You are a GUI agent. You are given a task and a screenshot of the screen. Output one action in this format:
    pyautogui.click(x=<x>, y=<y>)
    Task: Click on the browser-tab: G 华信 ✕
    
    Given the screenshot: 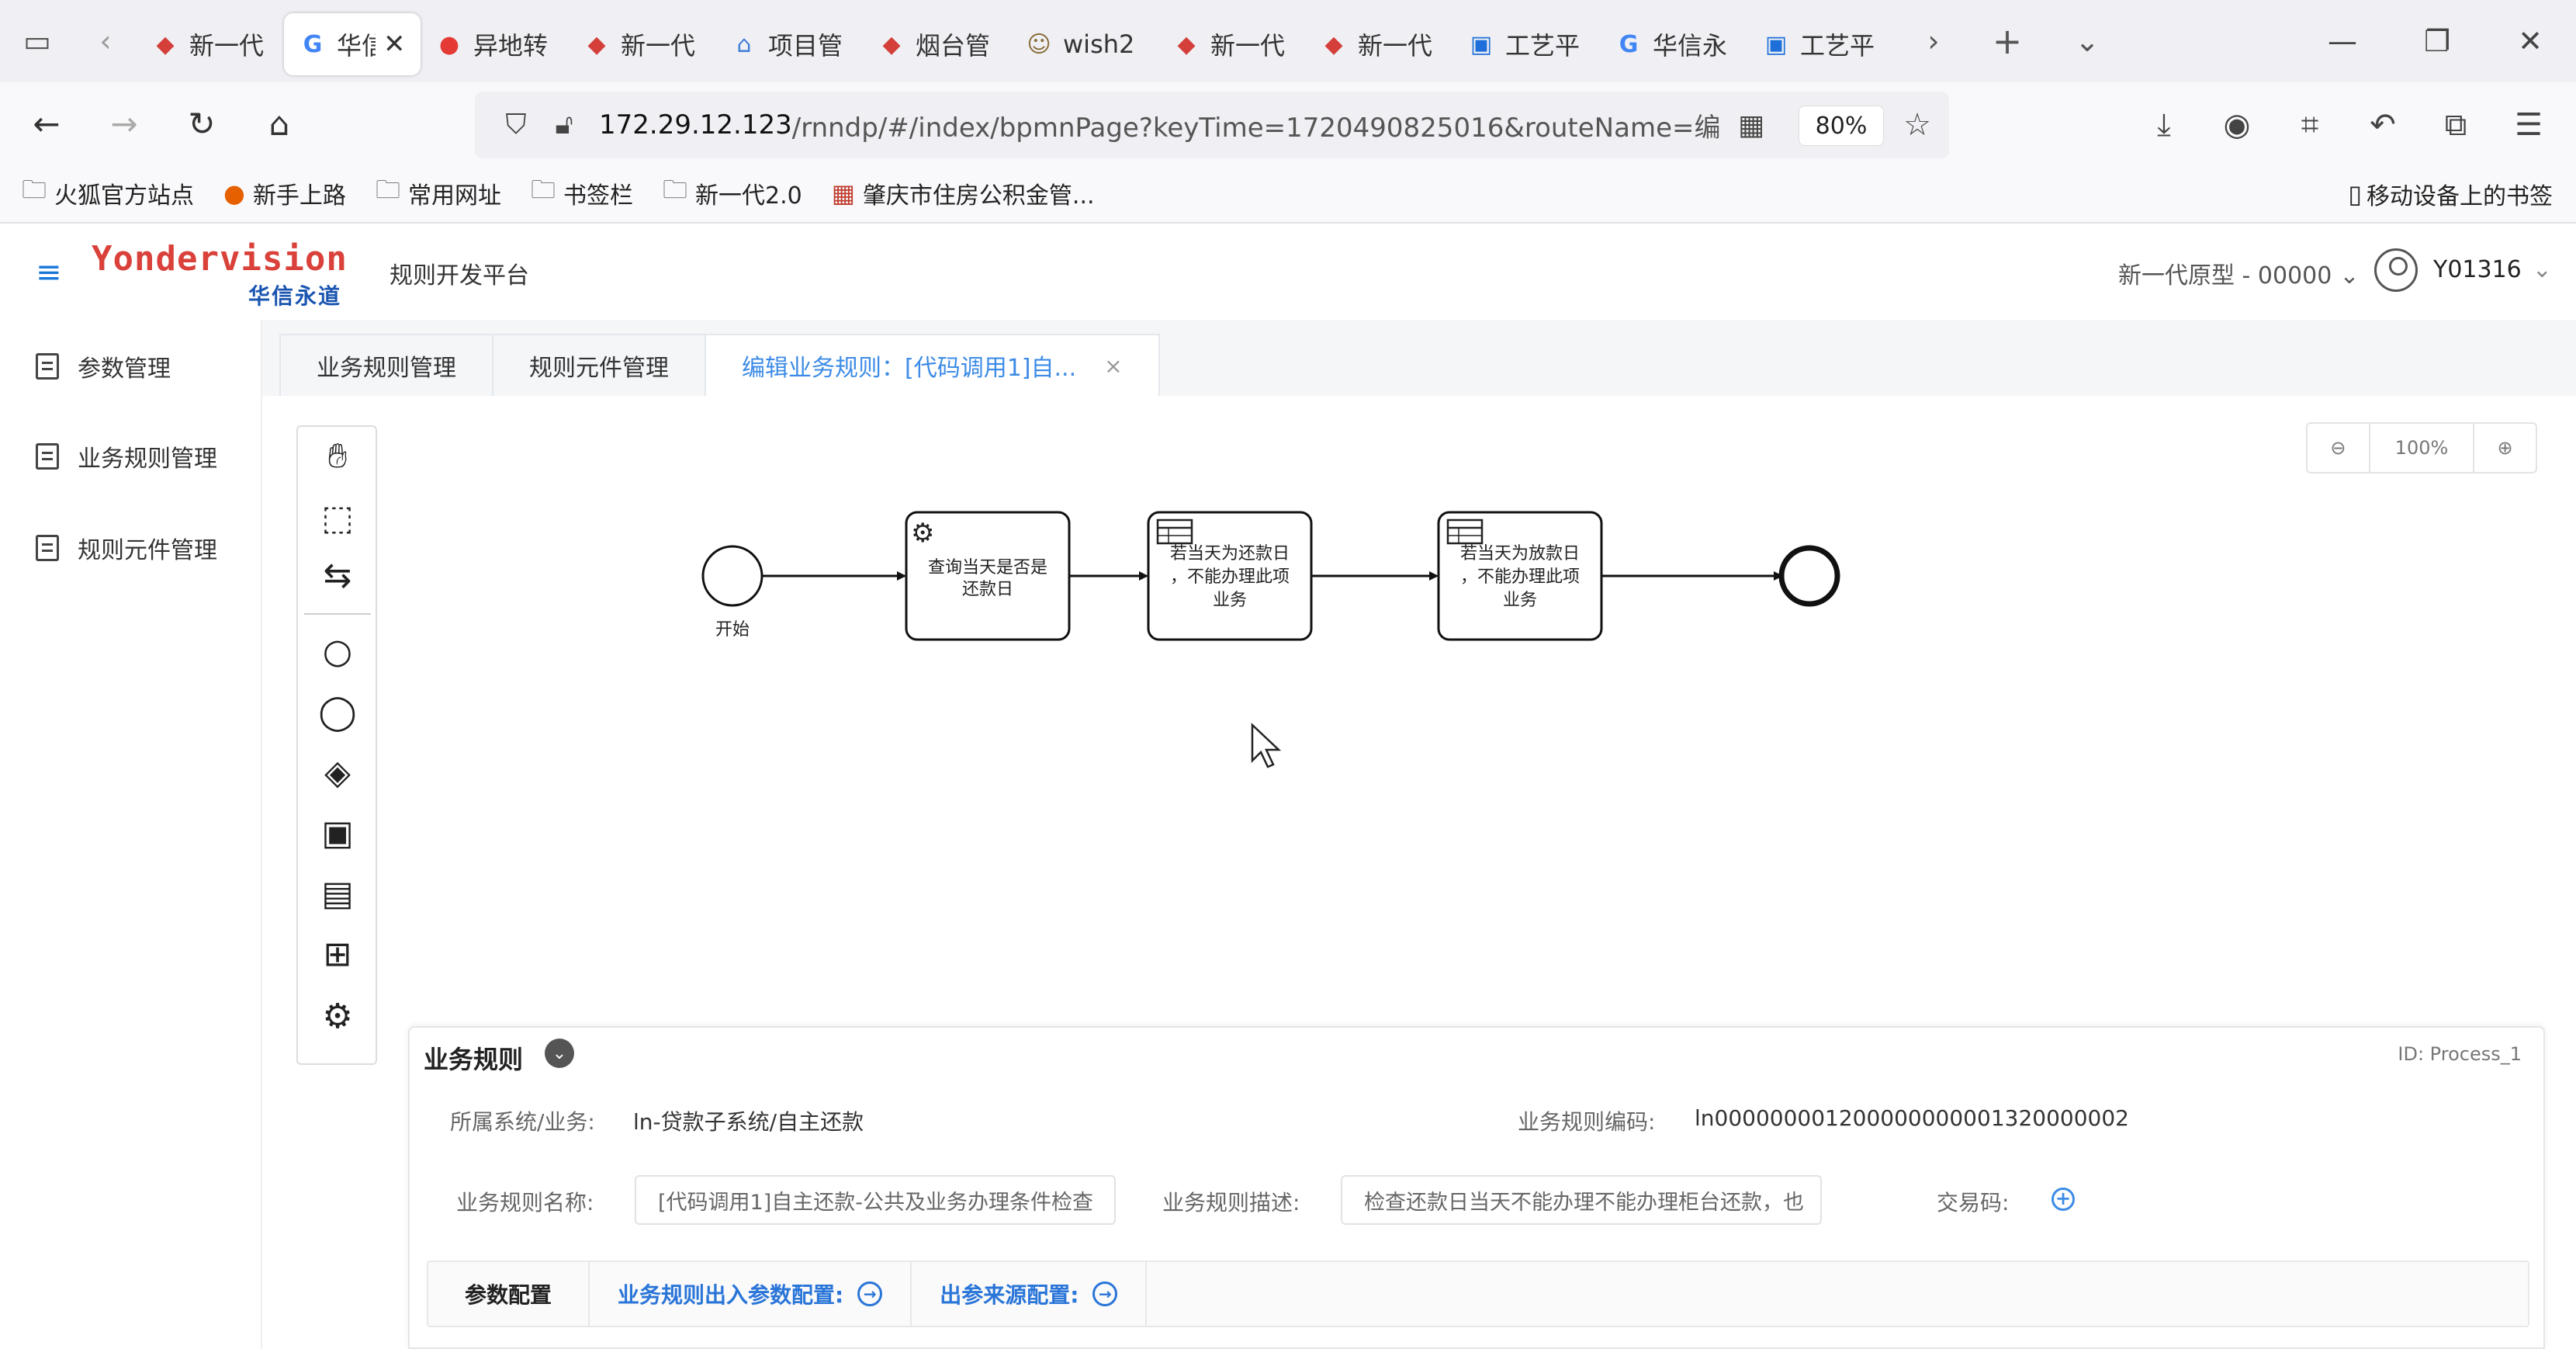 What is the action you would take?
    pyautogui.click(x=352, y=44)
    